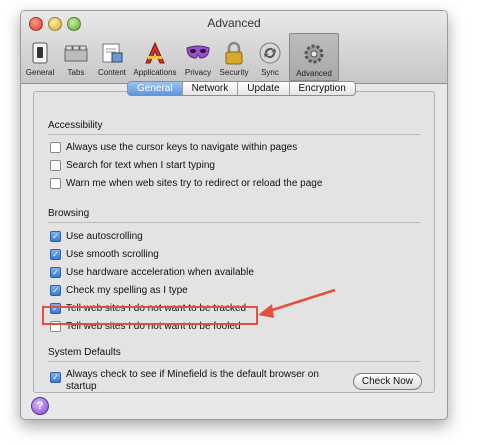 Image resolution: width=480 pixels, height=444 pixels. I want to click on tab-general: General, so click(155, 88).